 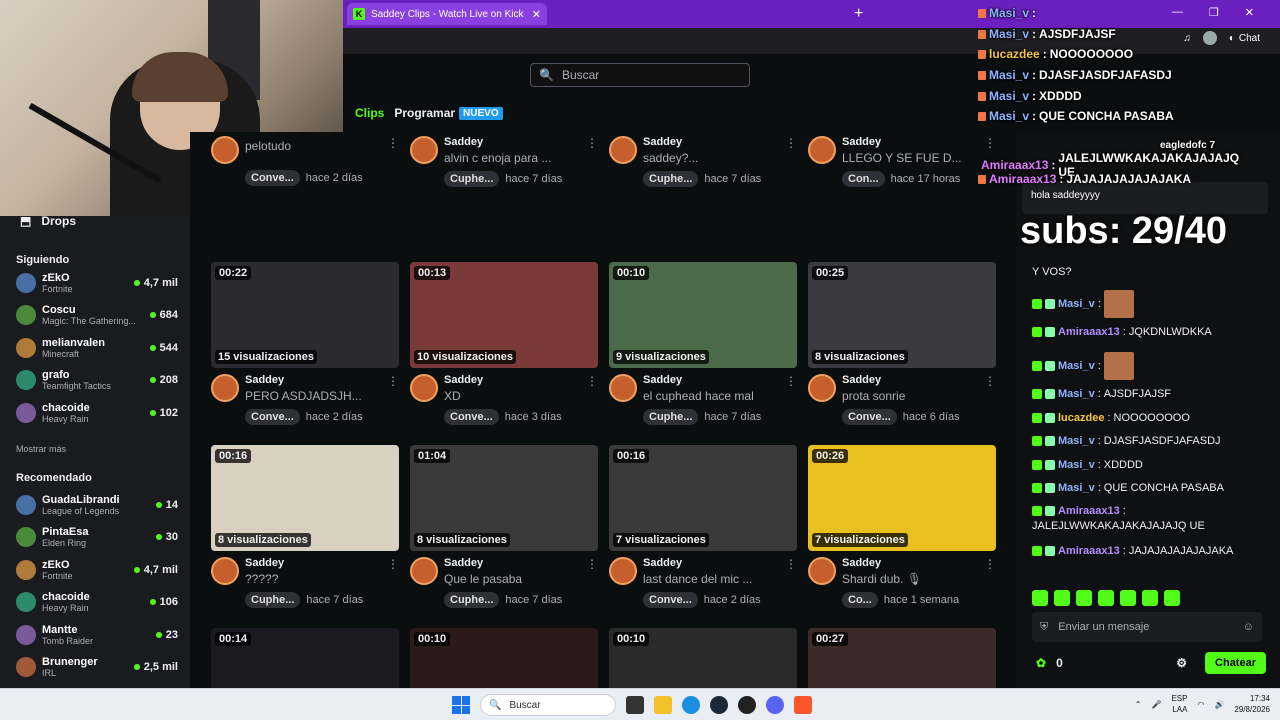 I want to click on steam-icon, so click(x=719, y=705).